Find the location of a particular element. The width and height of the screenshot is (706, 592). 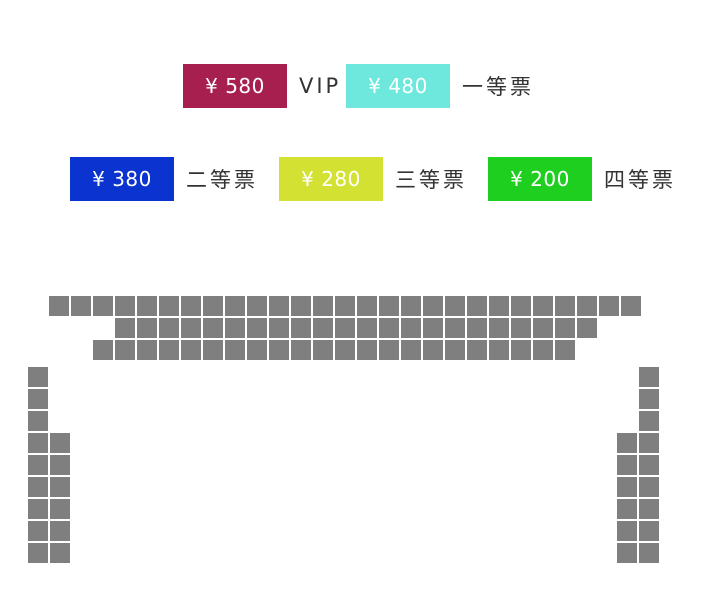

legend-item-second-class: ¥ 380 二等票 is located at coordinates (164, 179).